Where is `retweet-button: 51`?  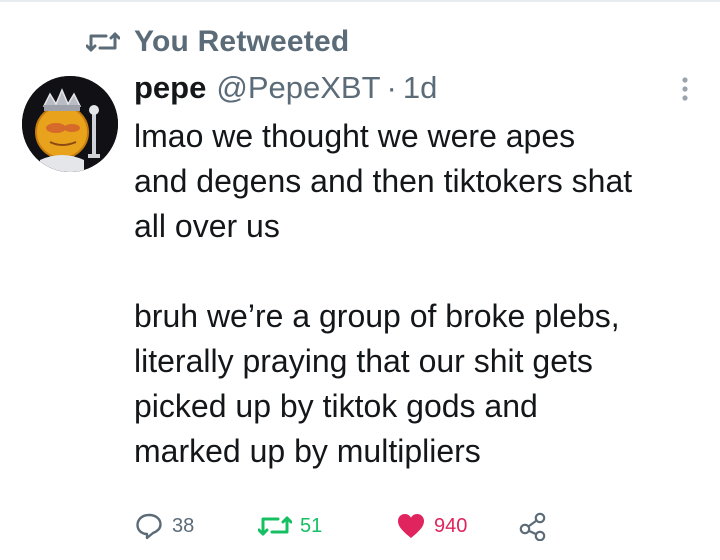 retweet-button: 51 is located at coordinates (290, 526).